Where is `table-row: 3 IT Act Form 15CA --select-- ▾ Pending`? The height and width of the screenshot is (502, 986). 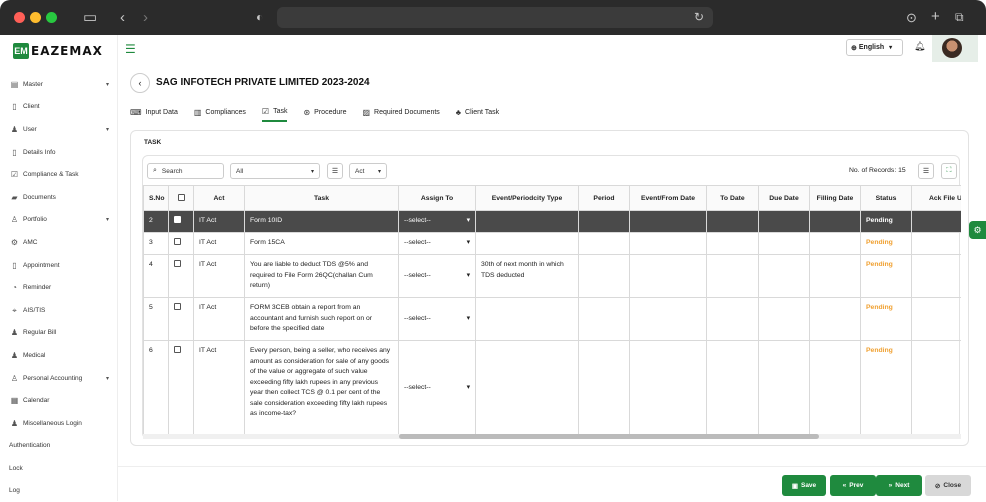
table-row: 3 IT Act Form 15CA --select-- ▾ Pending is located at coordinates (552, 243).